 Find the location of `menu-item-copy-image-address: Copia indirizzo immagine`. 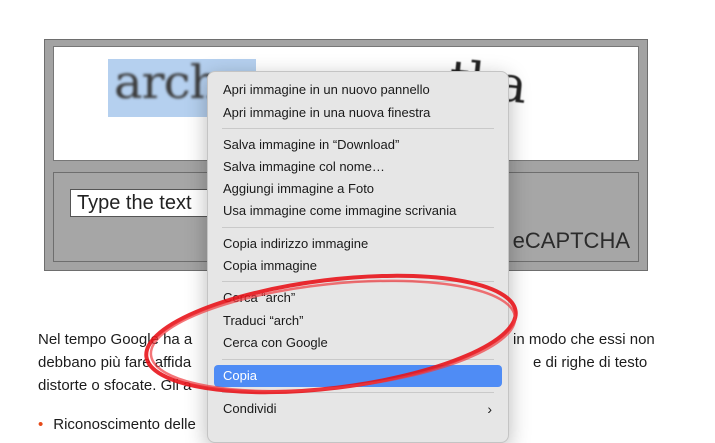

menu-item-copy-image-address: Copia indirizzo immagine is located at coordinates (358, 244).